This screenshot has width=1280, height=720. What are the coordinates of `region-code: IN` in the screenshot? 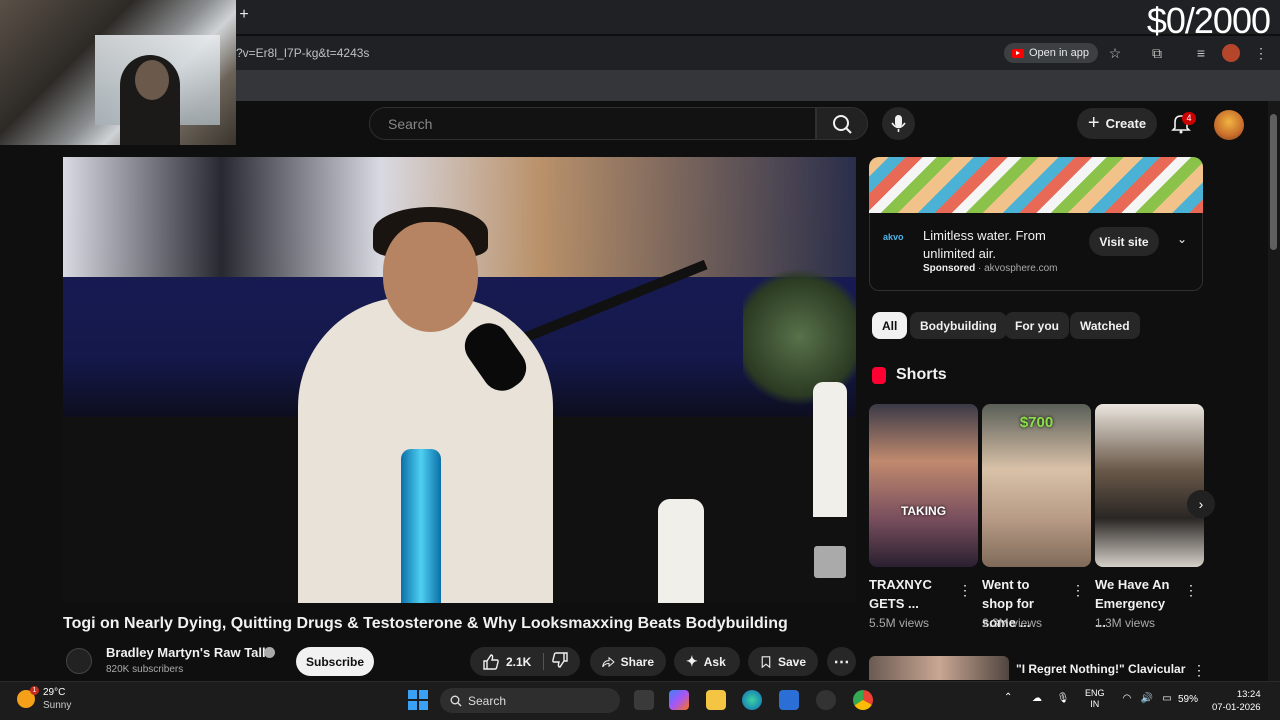 It's located at (1095, 704).